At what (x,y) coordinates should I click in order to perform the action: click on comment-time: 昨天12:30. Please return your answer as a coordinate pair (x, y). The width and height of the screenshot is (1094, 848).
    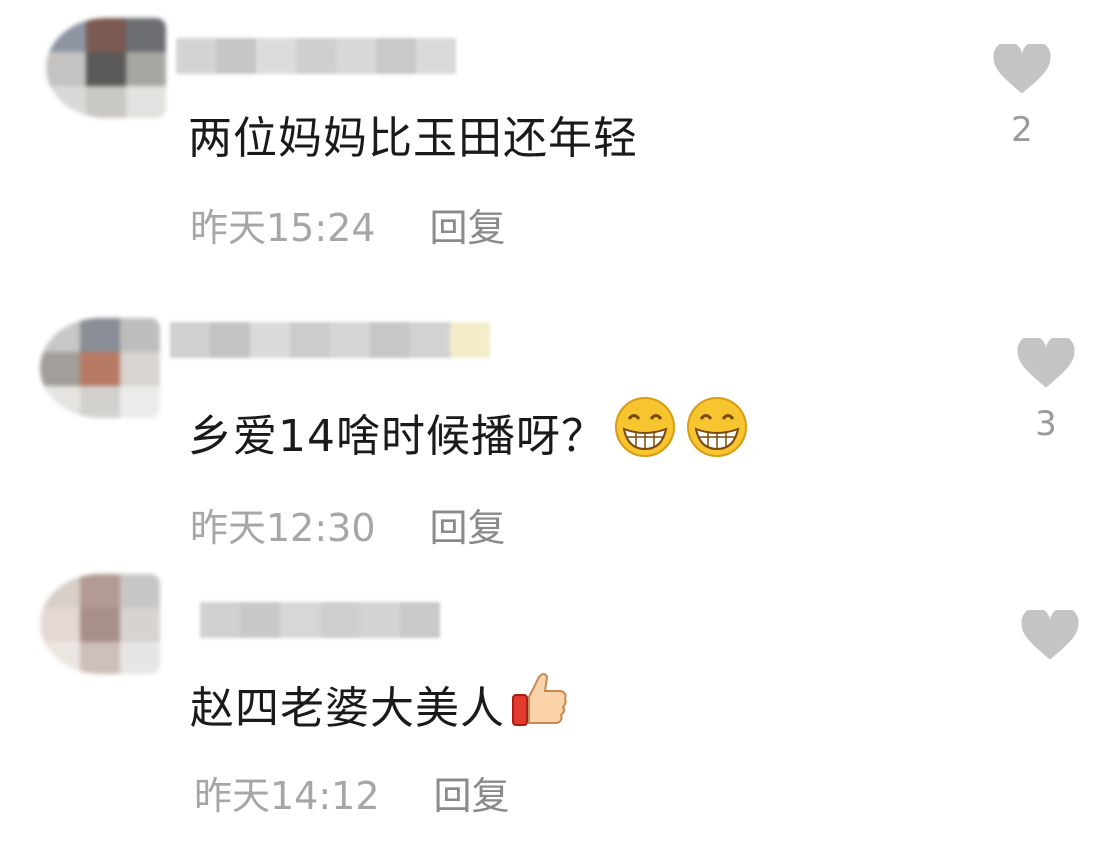
    Looking at the image, I should click on (283, 527).